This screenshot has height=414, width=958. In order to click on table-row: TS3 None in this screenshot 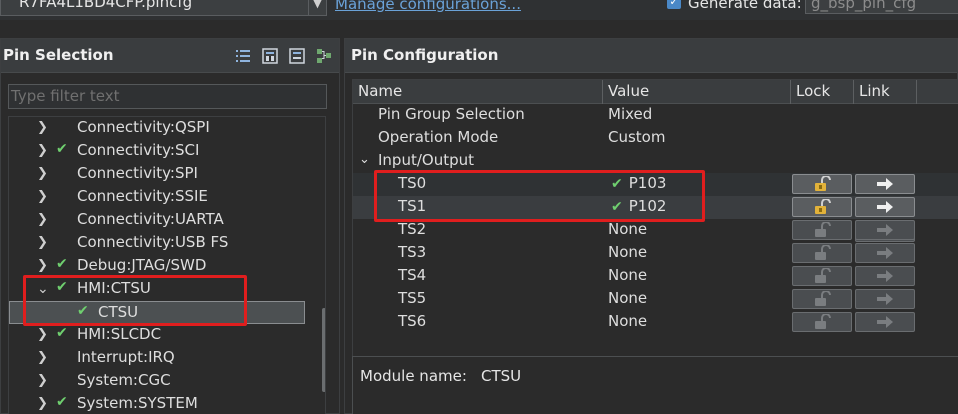, I will do `click(655, 253)`.